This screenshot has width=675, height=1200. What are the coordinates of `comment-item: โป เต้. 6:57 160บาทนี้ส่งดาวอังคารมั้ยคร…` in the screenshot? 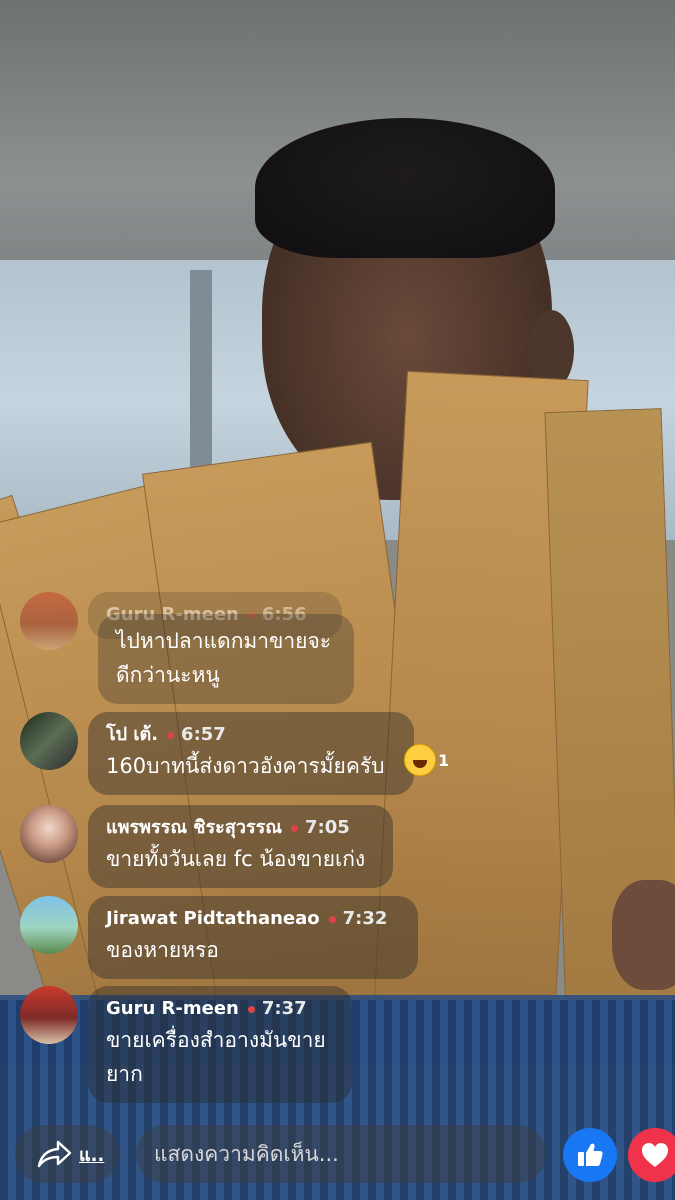 It's located at (217, 753).